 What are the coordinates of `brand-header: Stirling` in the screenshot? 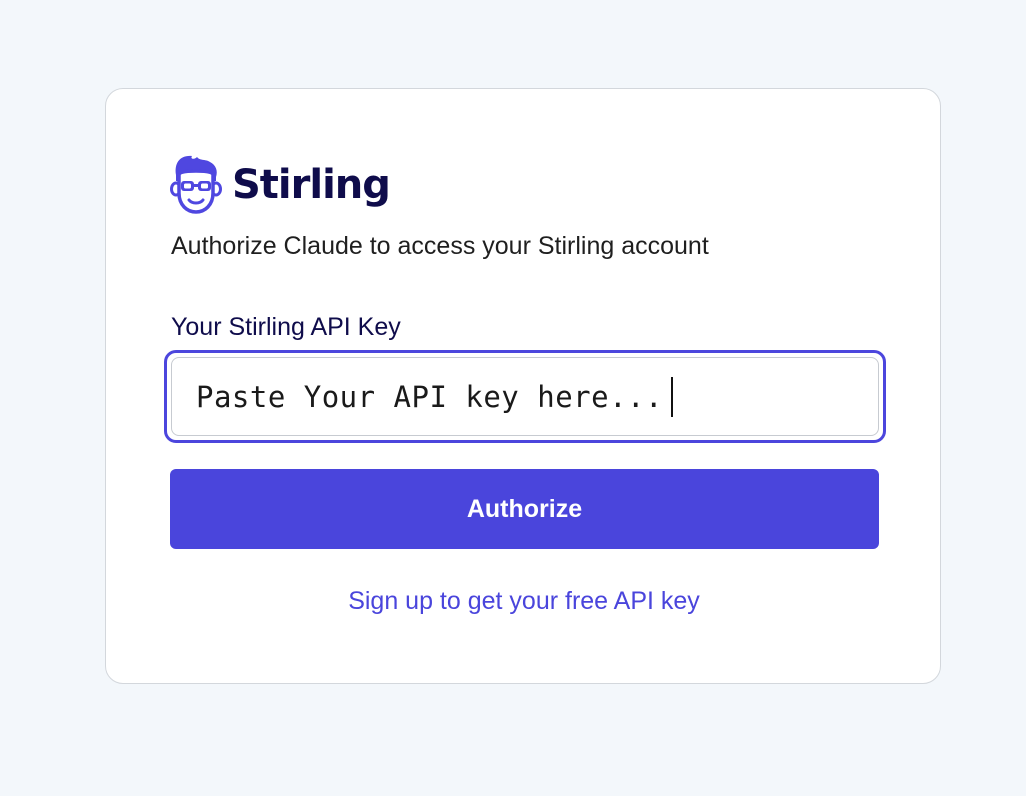 It's located at (280, 184).